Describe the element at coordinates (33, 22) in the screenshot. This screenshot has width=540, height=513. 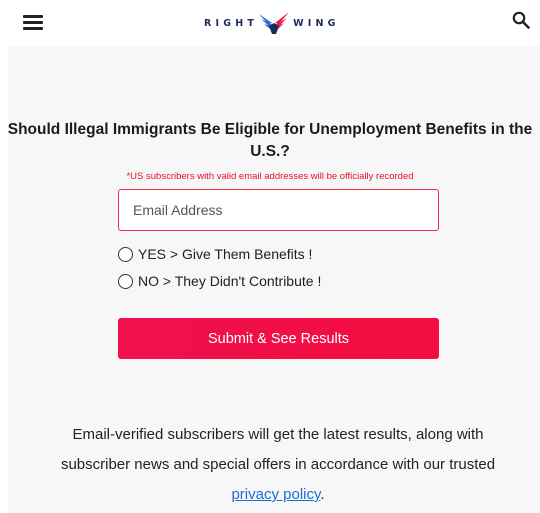
I see `hamburger-menu-icon` at that location.